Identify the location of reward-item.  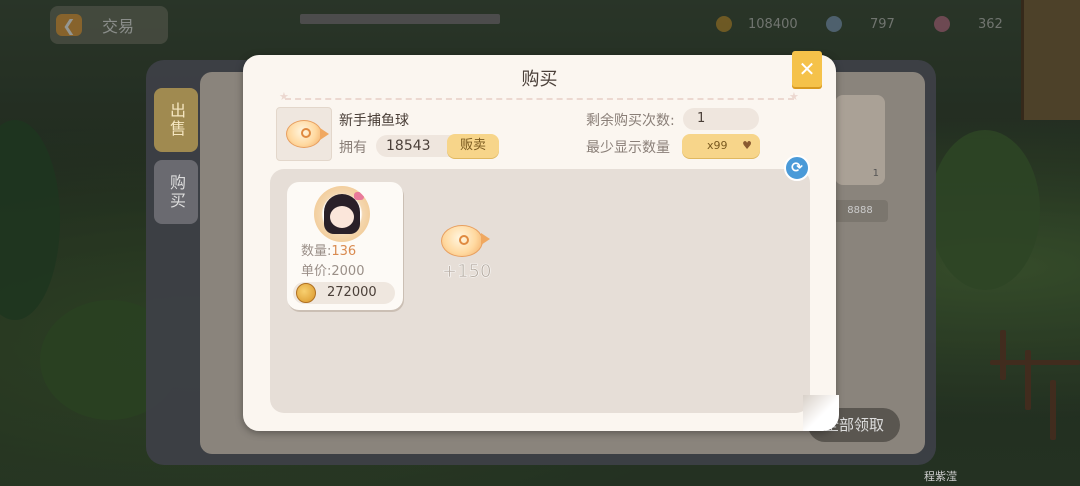
(465, 241).